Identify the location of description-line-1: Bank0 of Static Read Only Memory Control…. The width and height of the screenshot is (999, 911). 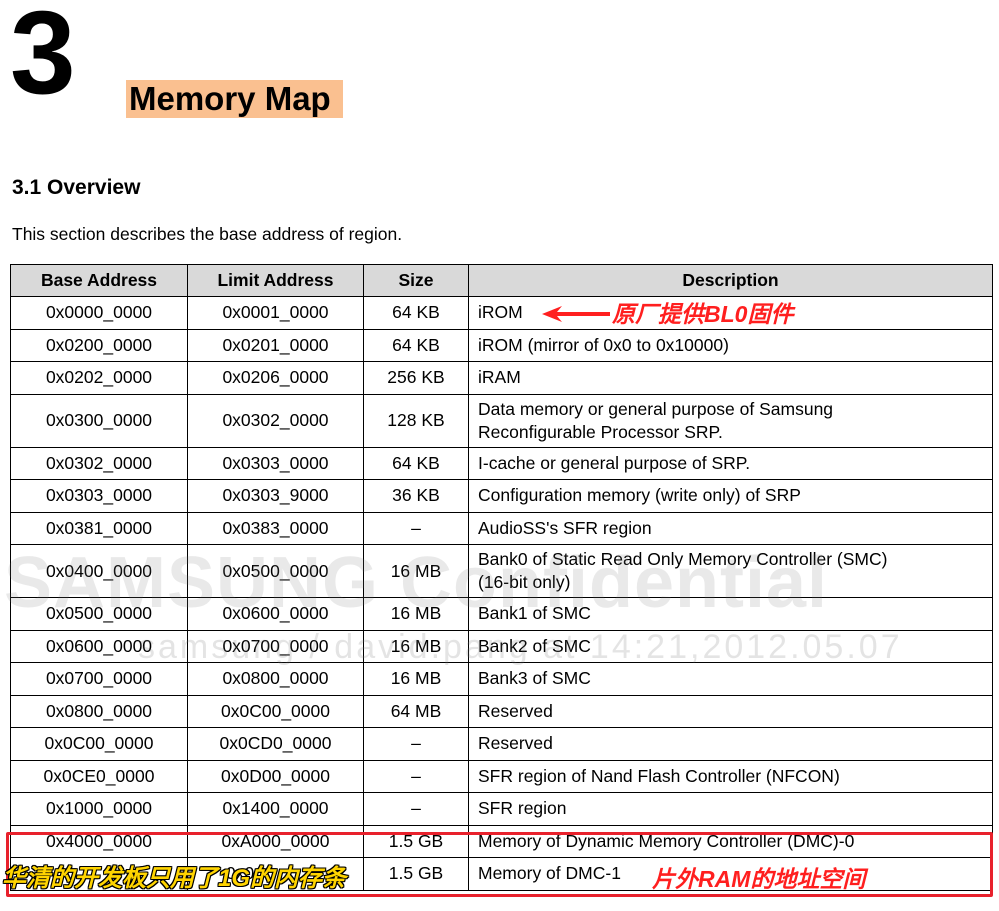
(683, 559).